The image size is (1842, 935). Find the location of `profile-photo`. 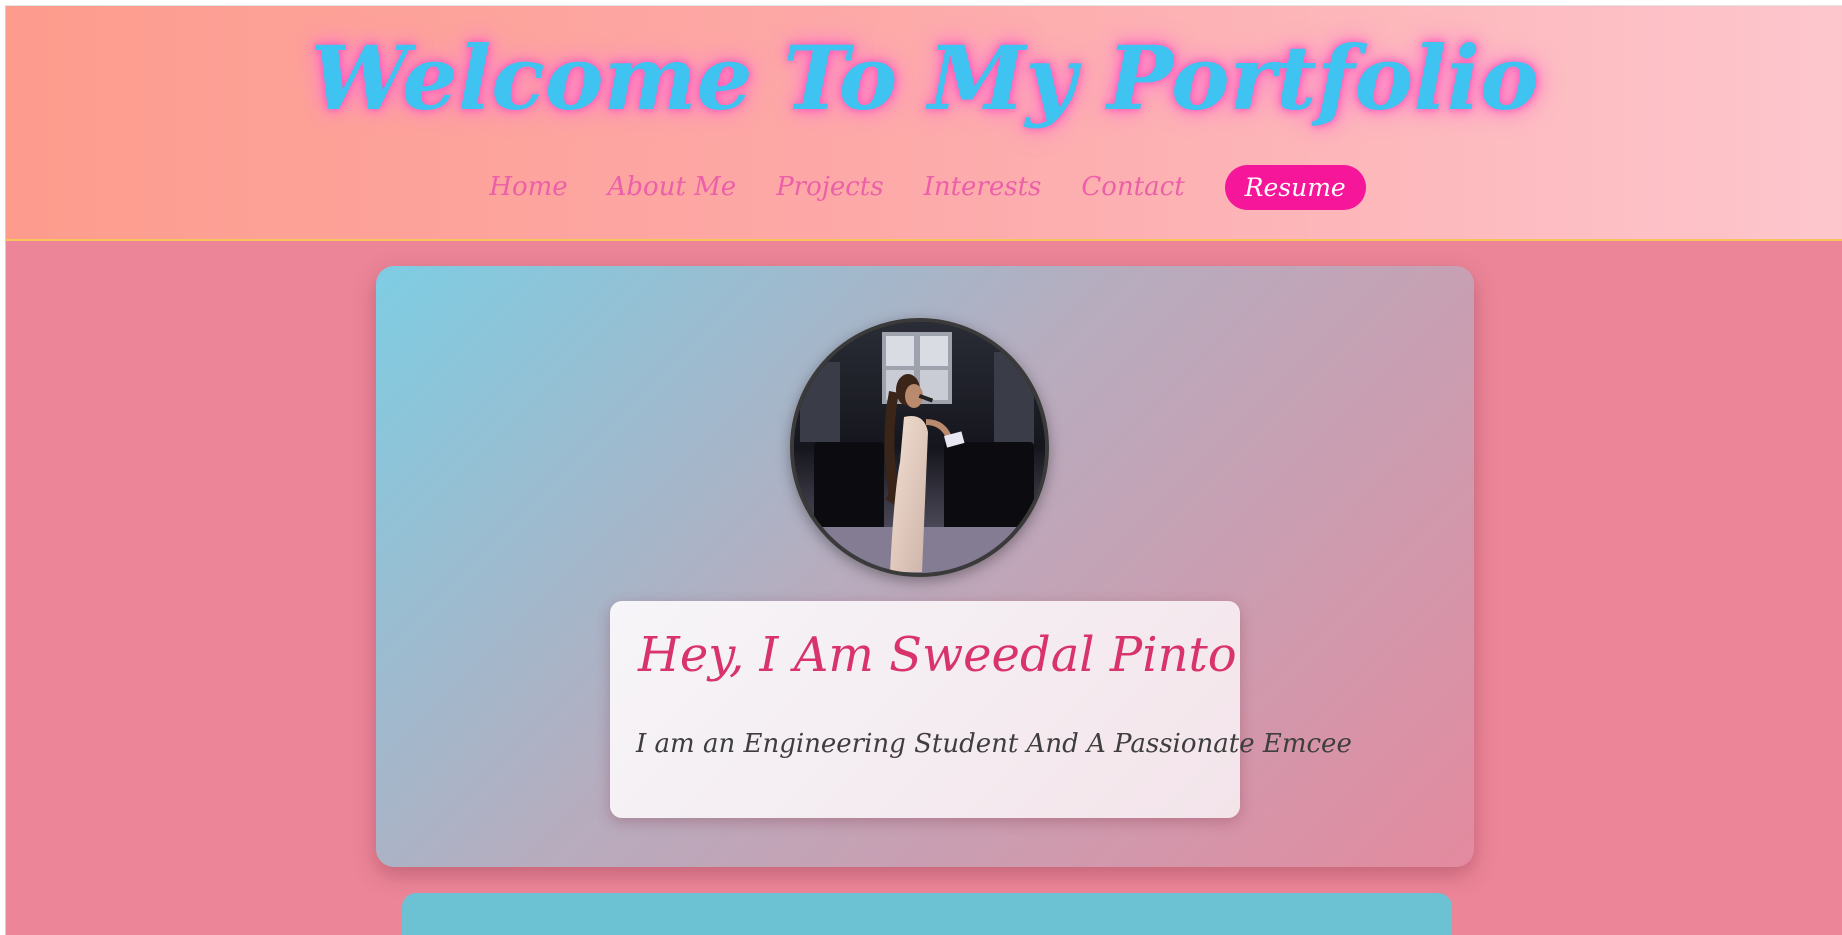

profile-photo is located at coordinates (919, 447).